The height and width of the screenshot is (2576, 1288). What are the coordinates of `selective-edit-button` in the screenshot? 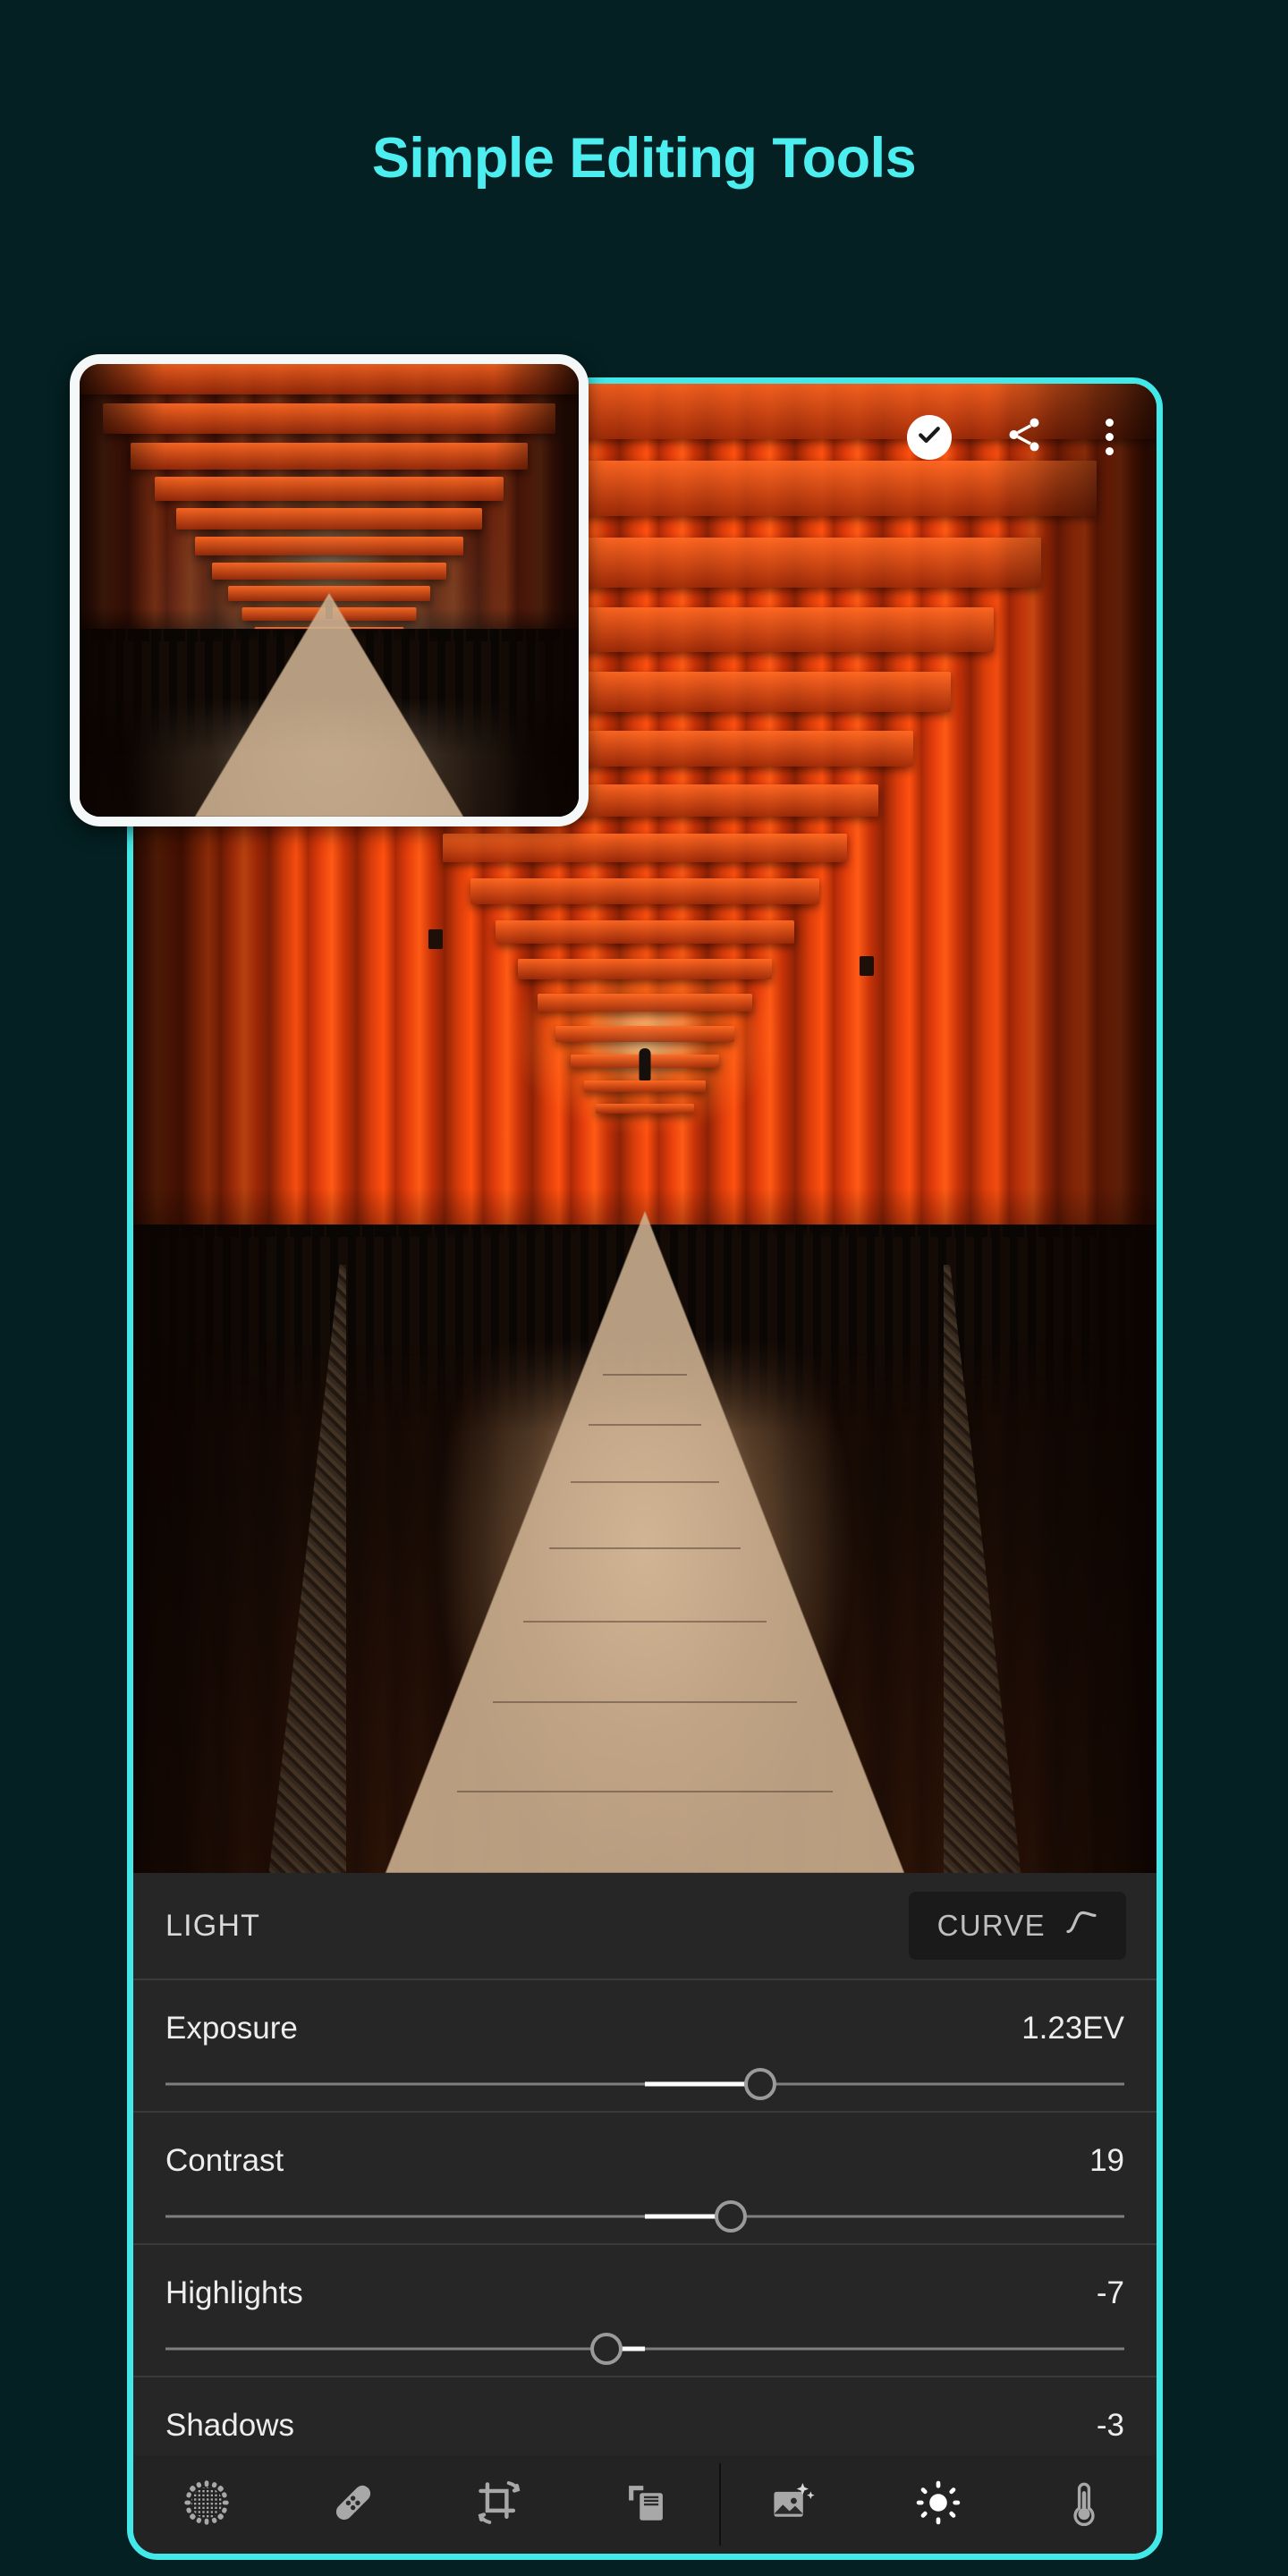 It's located at (207, 2504).